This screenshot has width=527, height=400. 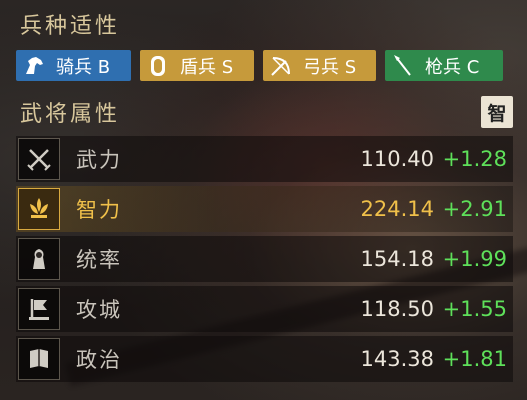 I want to click on horse-icon, so click(x=34, y=66).